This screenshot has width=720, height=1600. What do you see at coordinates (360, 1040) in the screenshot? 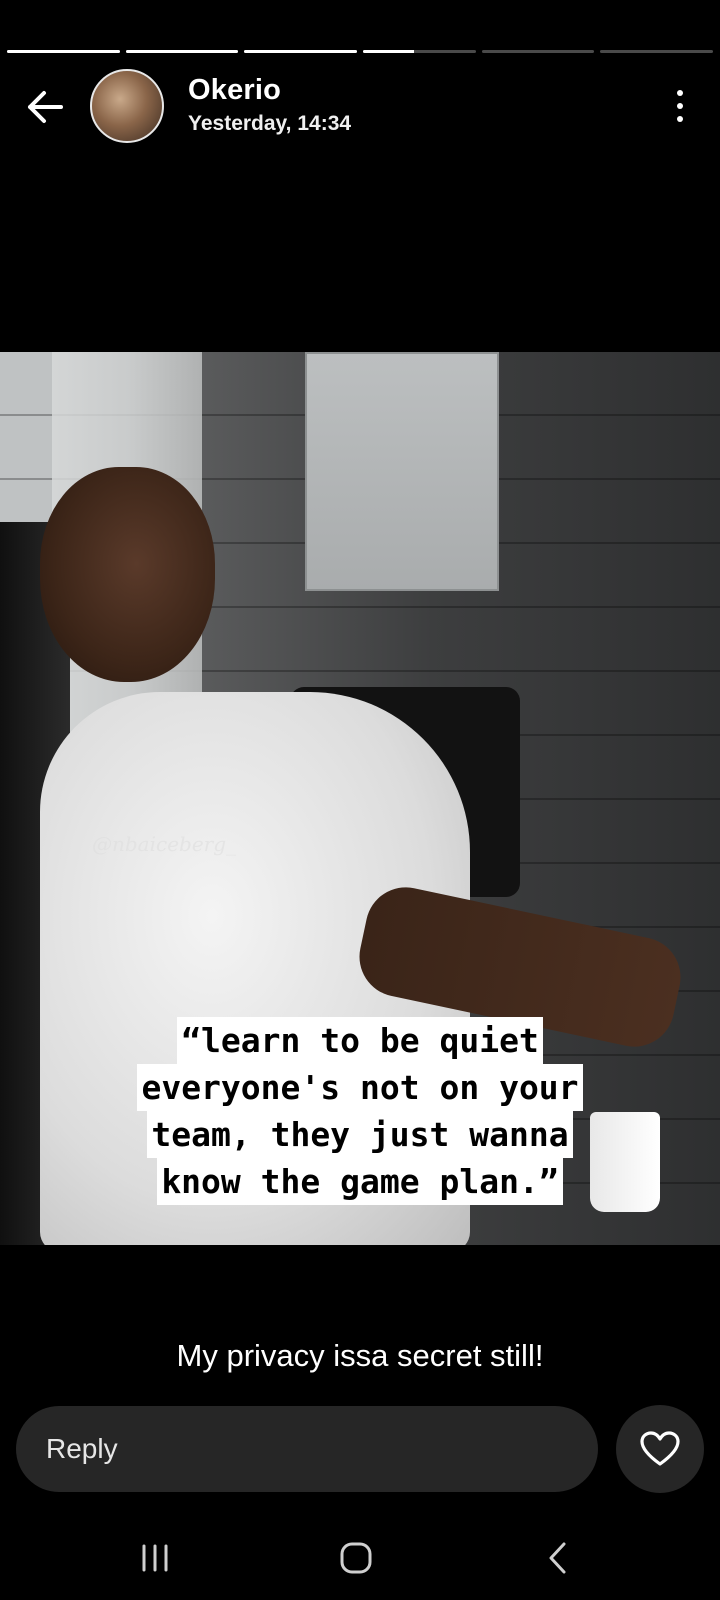
I see `quote-line: “learn to be quiet` at bounding box center [360, 1040].